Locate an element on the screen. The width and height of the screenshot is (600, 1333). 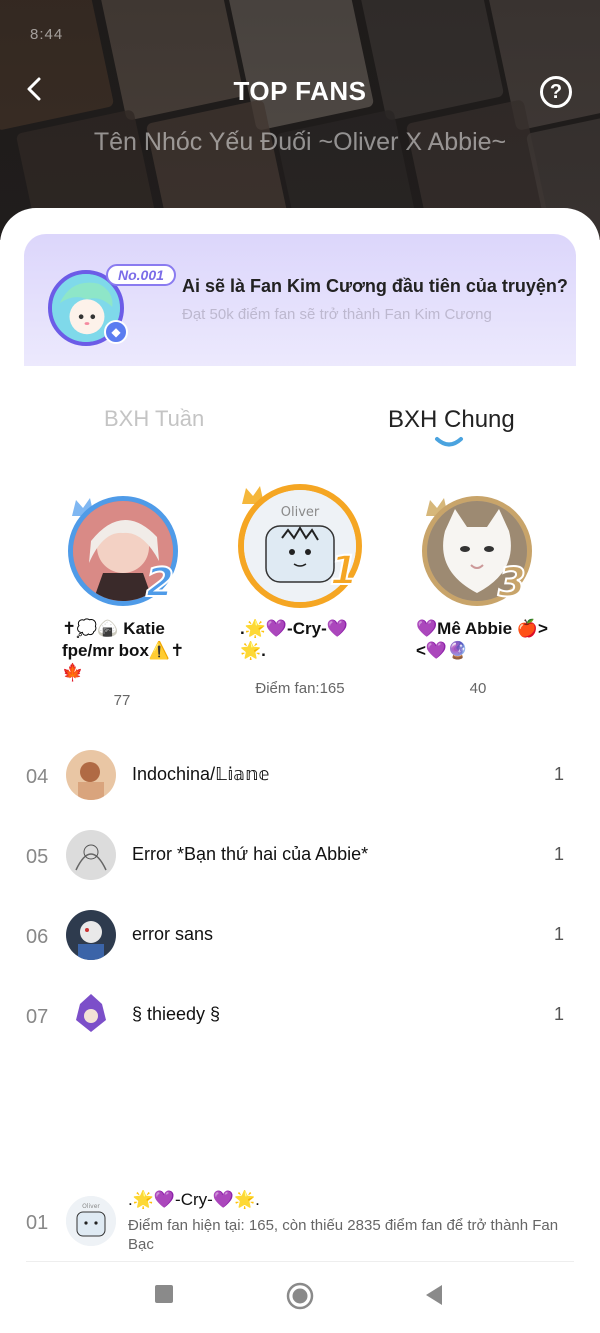
rank-number: 2 is located at coordinates (160, 583).